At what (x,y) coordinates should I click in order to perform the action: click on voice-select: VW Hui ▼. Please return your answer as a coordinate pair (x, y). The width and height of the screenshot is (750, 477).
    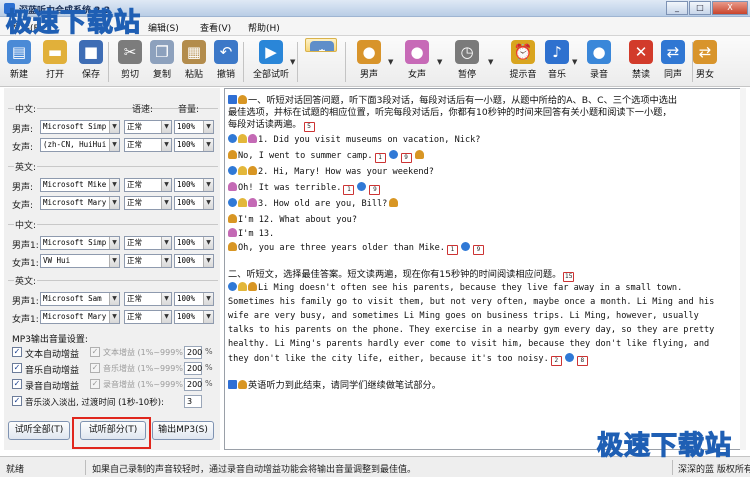
    Looking at the image, I should click on (80, 261).